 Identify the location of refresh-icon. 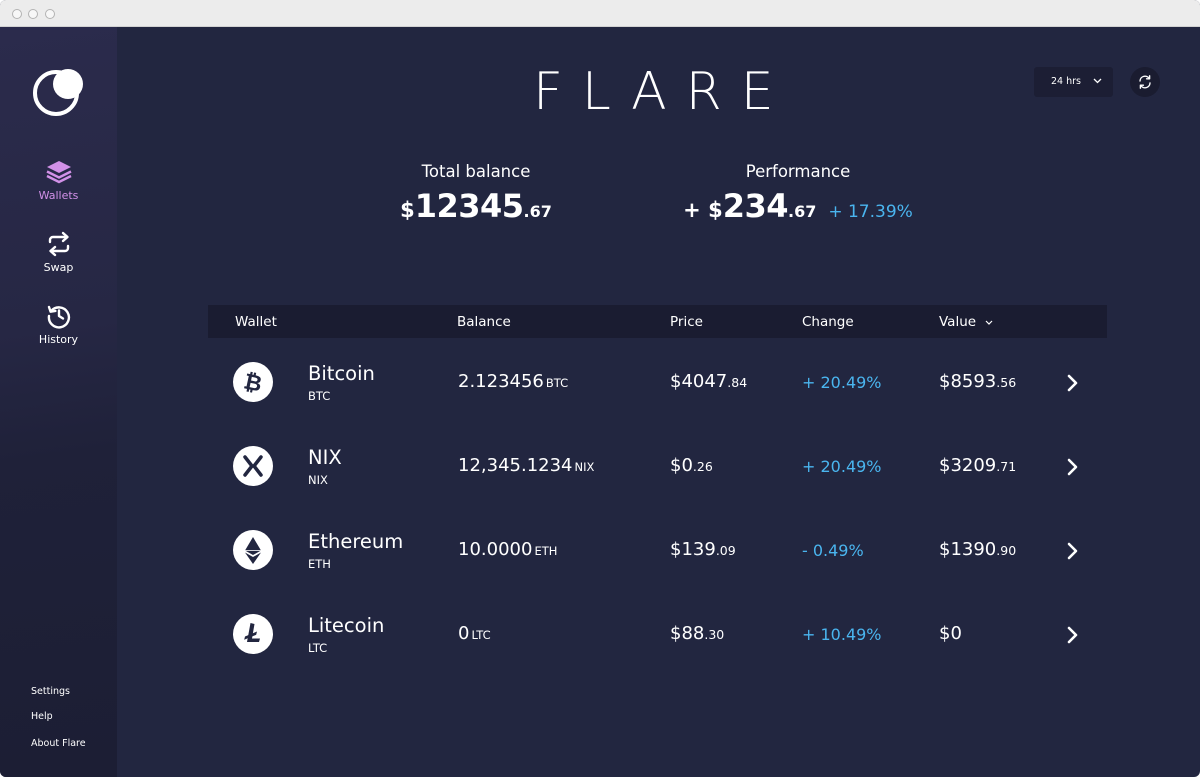
(1145, 82).